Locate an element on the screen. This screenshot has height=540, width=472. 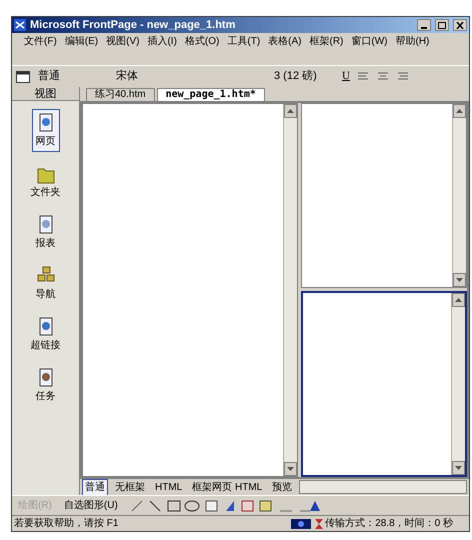
view-mode-tab: 普通 is located at coordinates (95, 487).